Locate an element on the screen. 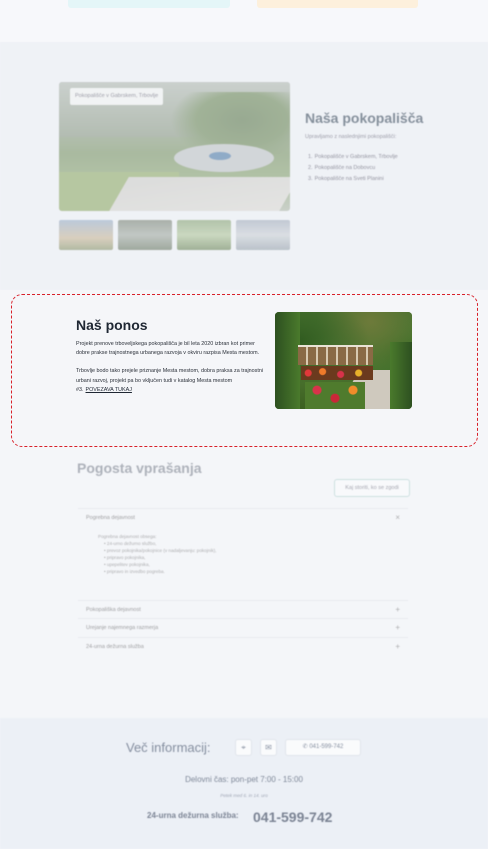 The width and height of the screenshot is (488, 849). faq-item: 24-urna dežurna služba + is located at coordinates (243, 646).